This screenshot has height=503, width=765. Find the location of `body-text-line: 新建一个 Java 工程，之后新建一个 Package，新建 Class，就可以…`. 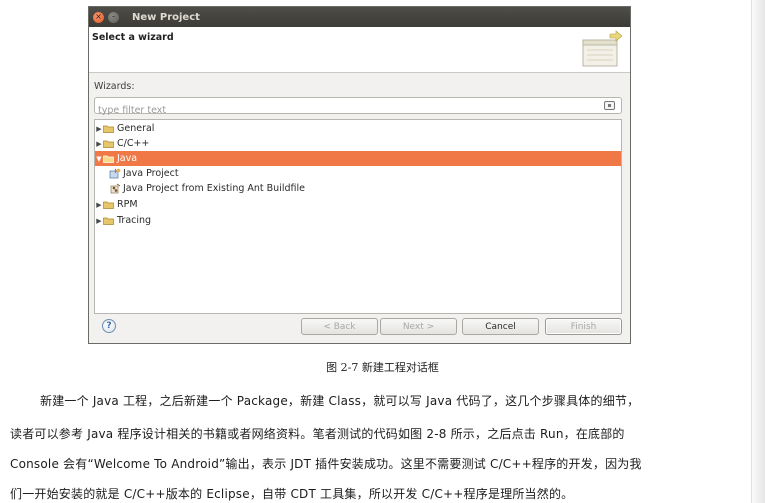

body-text-line: 新建一个 Java 工程，之后新建一个 Package，新建 Class，就可以… is located at coordinates (340, 401).